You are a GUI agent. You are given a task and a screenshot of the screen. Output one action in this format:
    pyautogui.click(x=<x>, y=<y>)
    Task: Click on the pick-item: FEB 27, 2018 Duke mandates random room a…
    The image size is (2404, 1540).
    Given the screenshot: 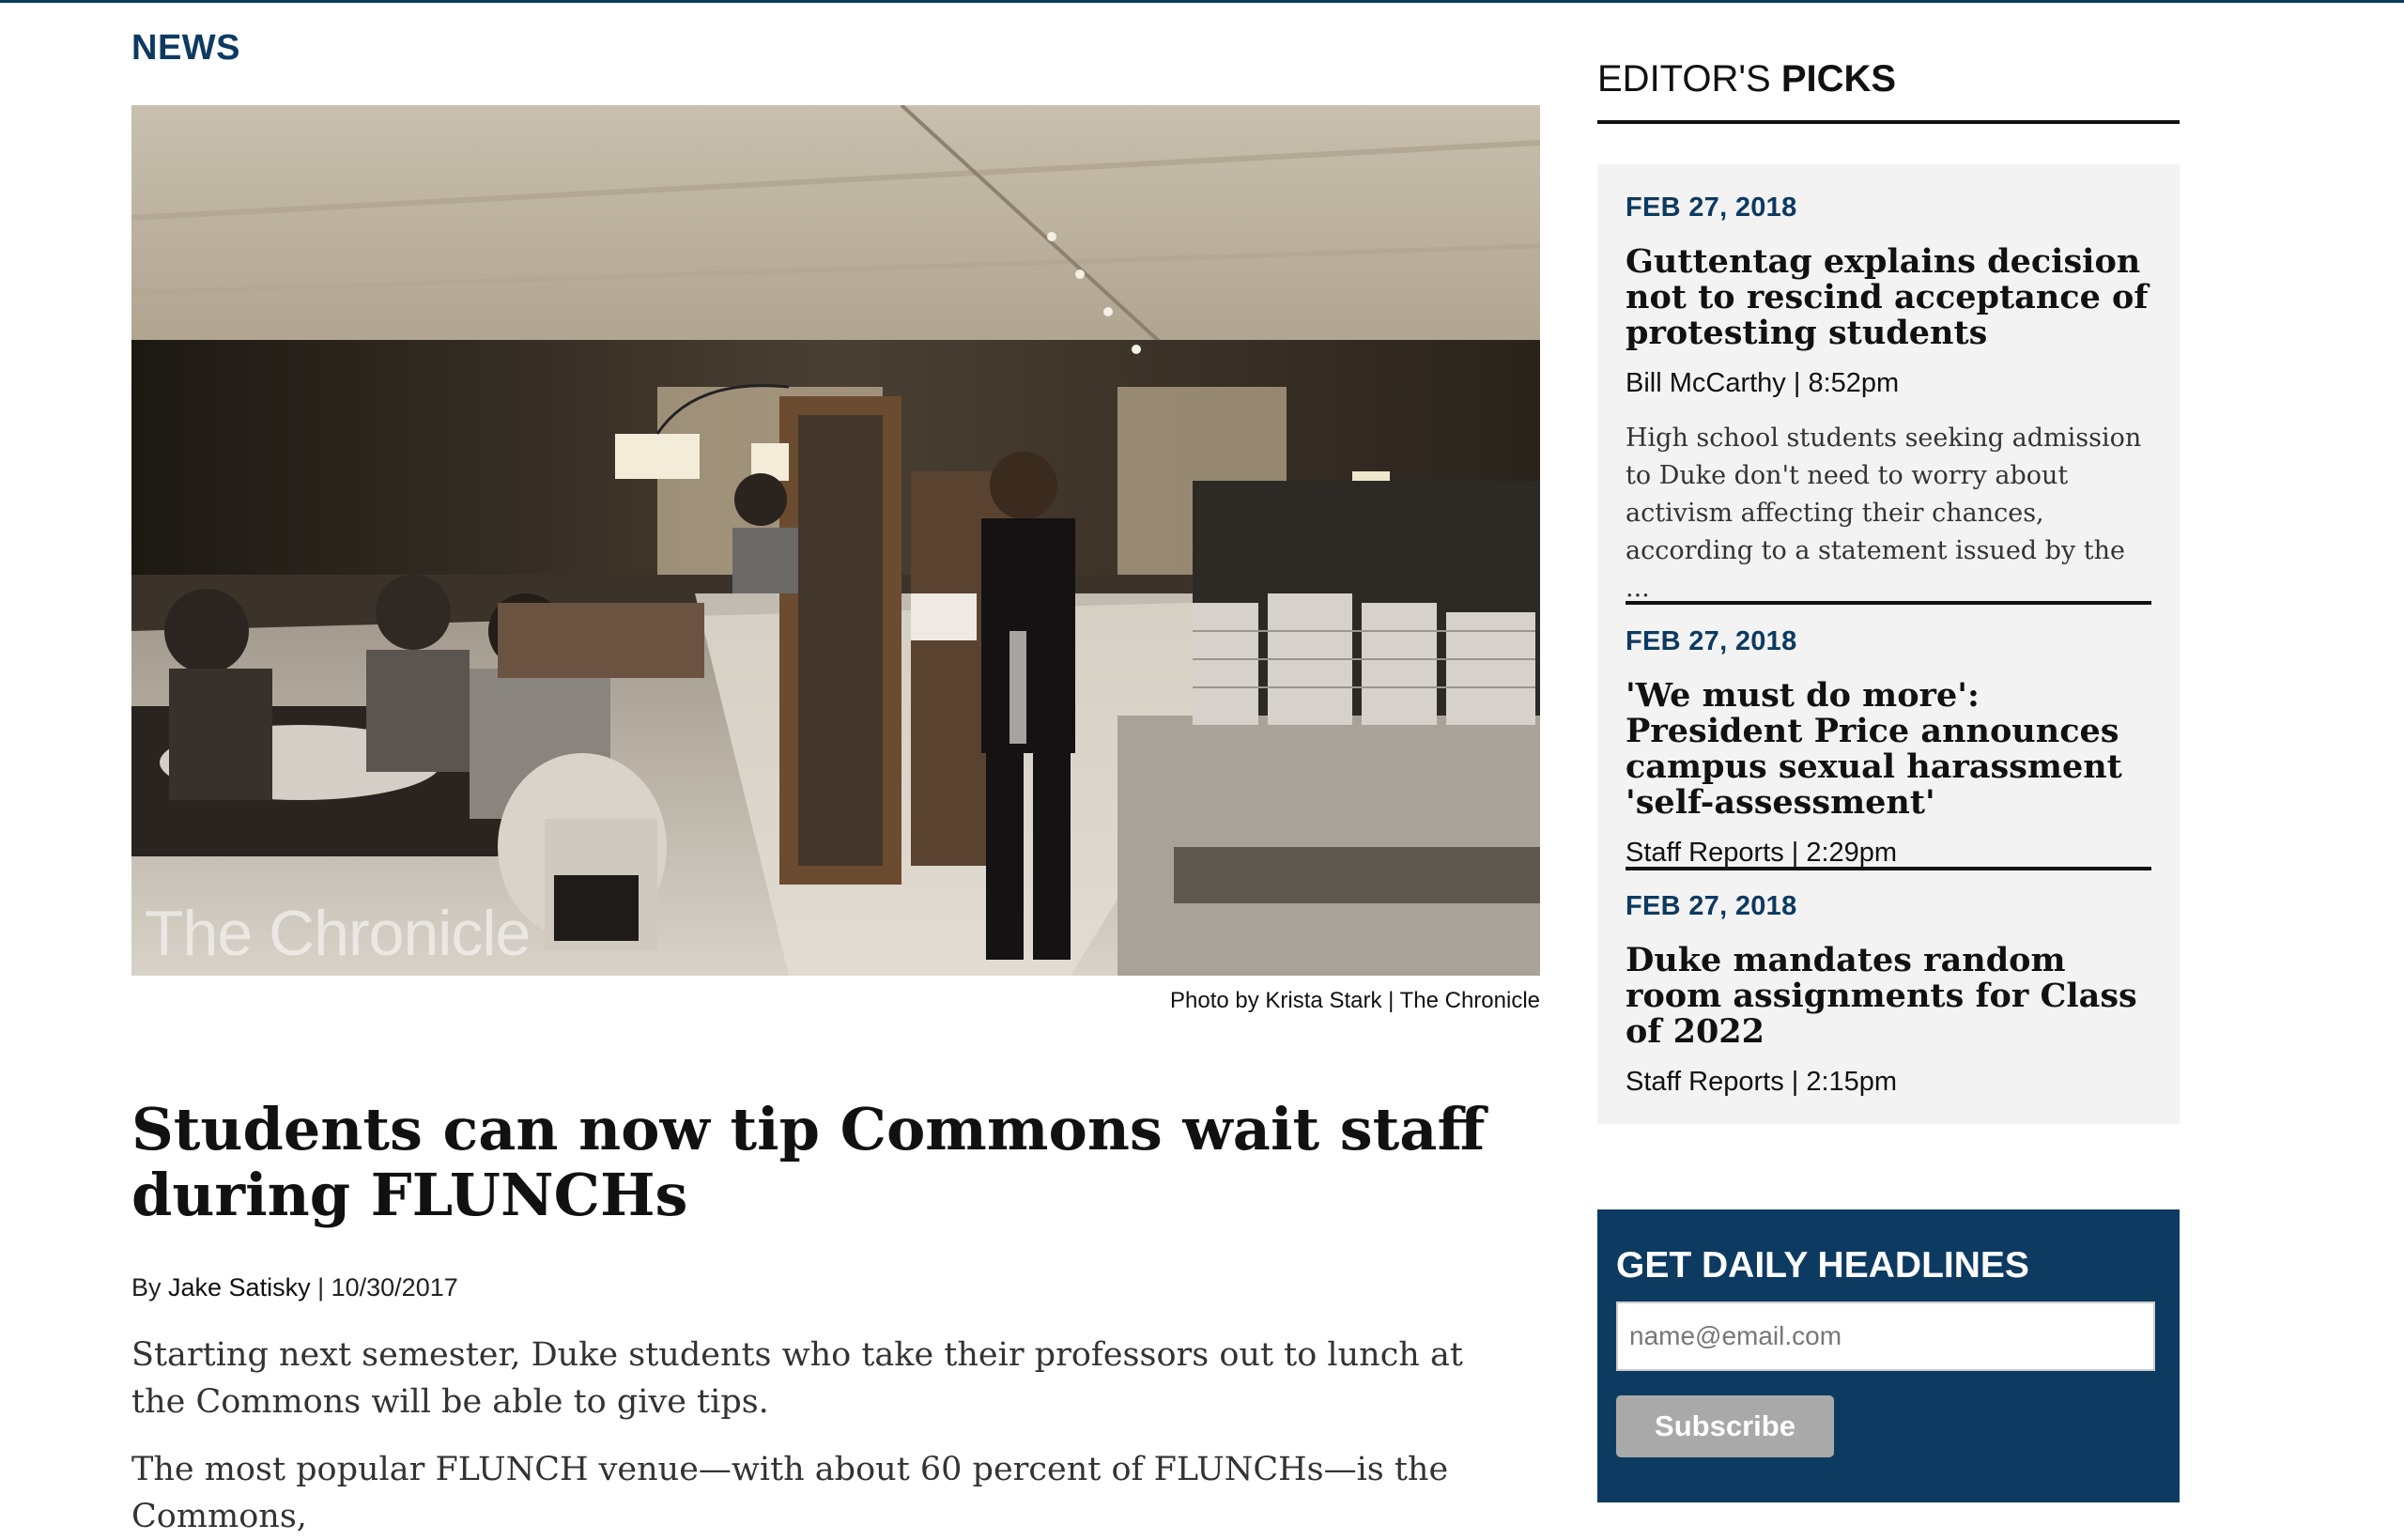 What is the action you would take?
    pyautogui.click(x=1888, y=994)
    